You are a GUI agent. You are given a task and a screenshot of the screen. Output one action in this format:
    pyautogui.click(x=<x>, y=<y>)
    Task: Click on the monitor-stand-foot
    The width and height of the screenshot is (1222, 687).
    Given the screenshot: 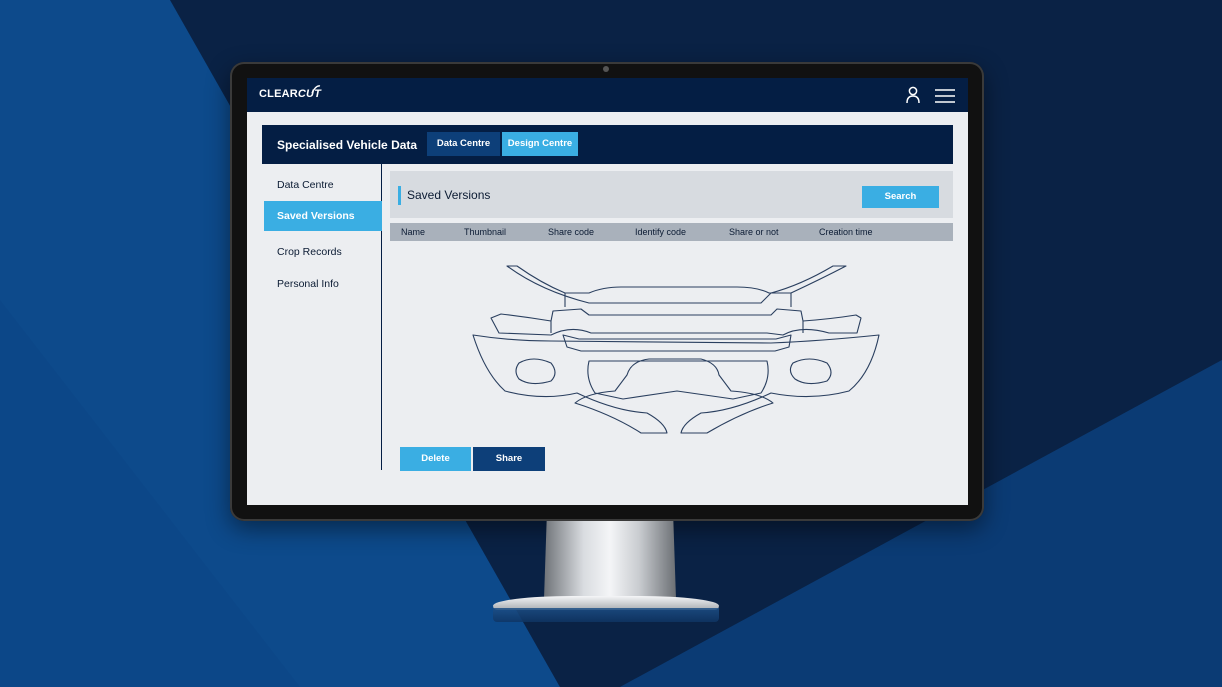 What is the action you would take?
    pyautogui.click(x=606, y=615)
    